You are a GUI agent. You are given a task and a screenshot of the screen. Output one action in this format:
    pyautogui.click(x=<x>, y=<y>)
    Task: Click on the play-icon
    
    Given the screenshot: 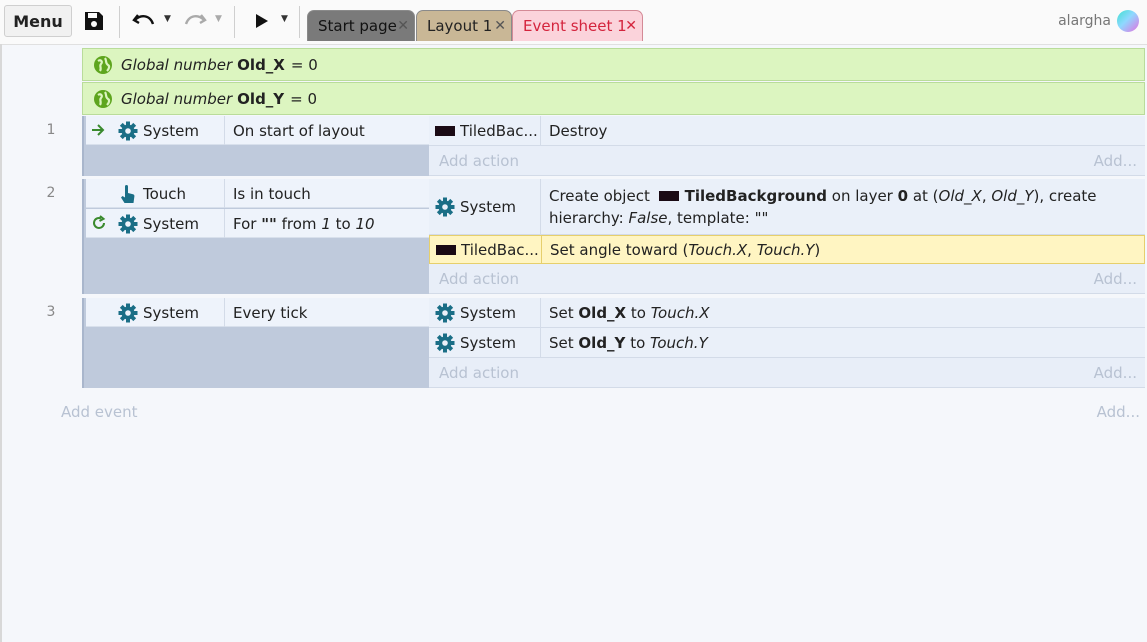 What is the action you would take?
    pyautogui.click(x=262, y=21)
    